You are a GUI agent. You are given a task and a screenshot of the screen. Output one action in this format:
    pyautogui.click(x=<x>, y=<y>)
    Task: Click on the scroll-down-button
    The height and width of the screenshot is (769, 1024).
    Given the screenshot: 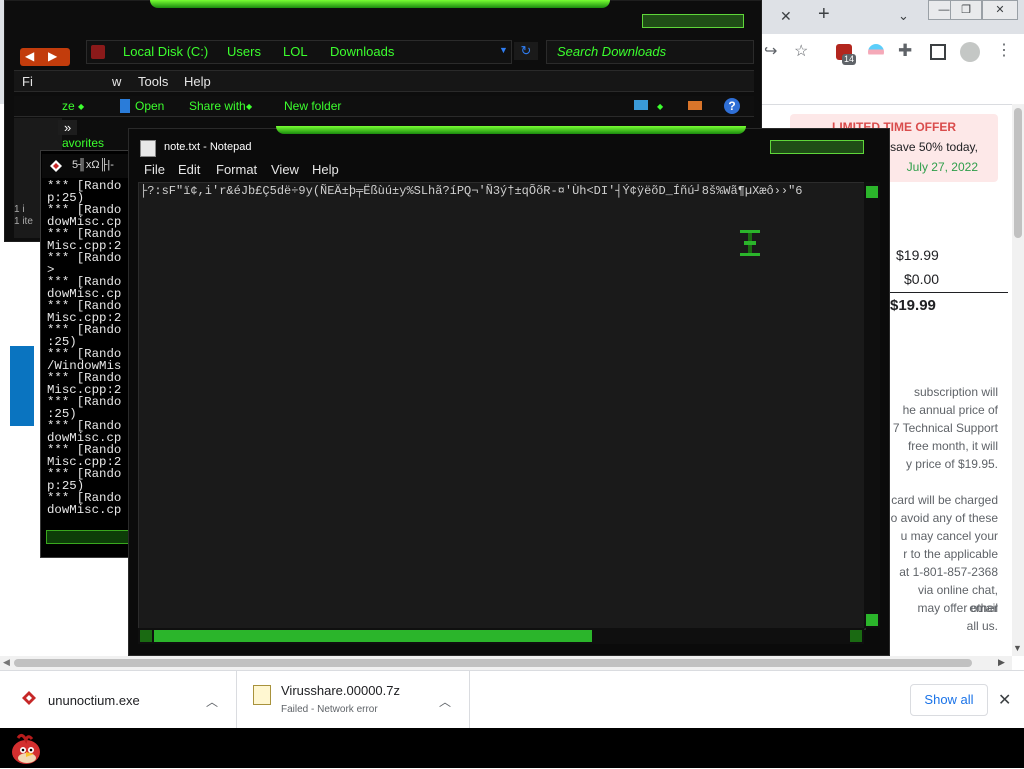 What is the action you would take?
    pyautogui.click(x=872, y=620)
    